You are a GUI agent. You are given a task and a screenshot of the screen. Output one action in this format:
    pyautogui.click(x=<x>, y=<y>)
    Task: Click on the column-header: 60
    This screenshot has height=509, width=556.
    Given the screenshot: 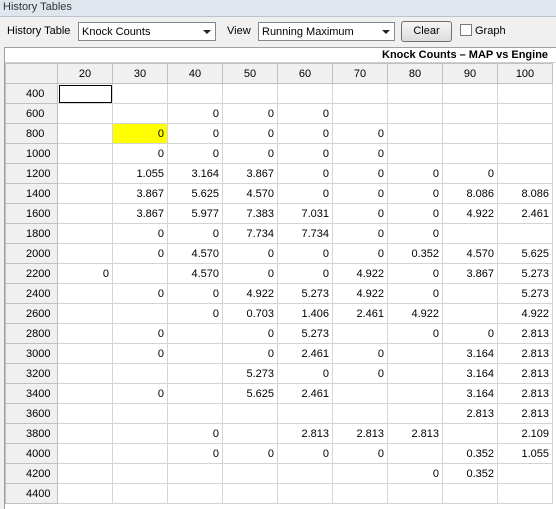 What is the action you would take?
    pyautogui.click(x=305, y=73)
    